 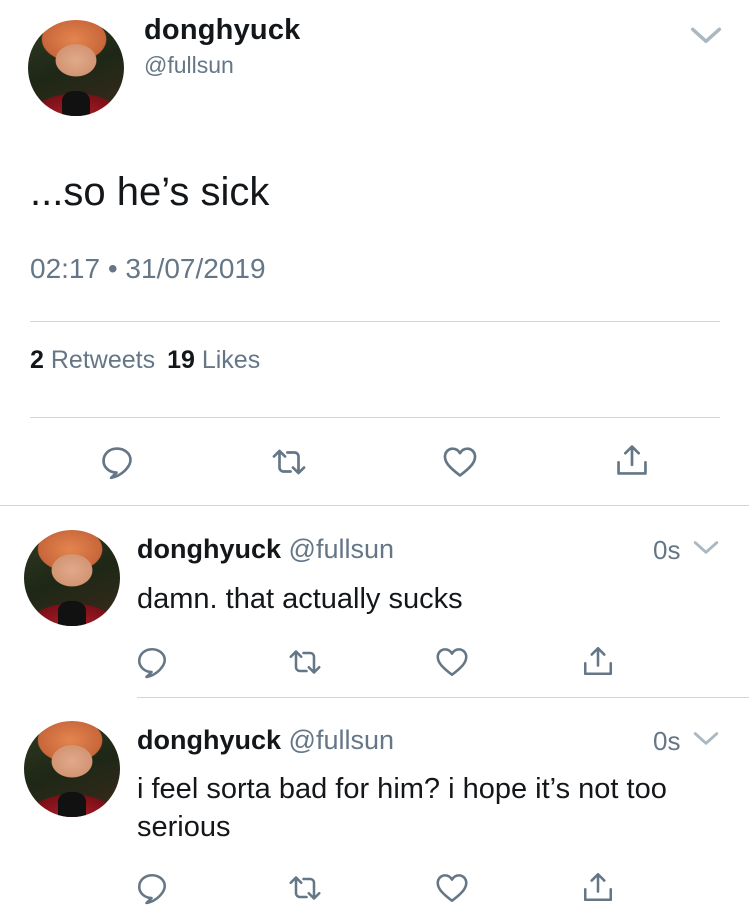 I want to click on likes-link: 19 Likes, so click(x=213, y=360).